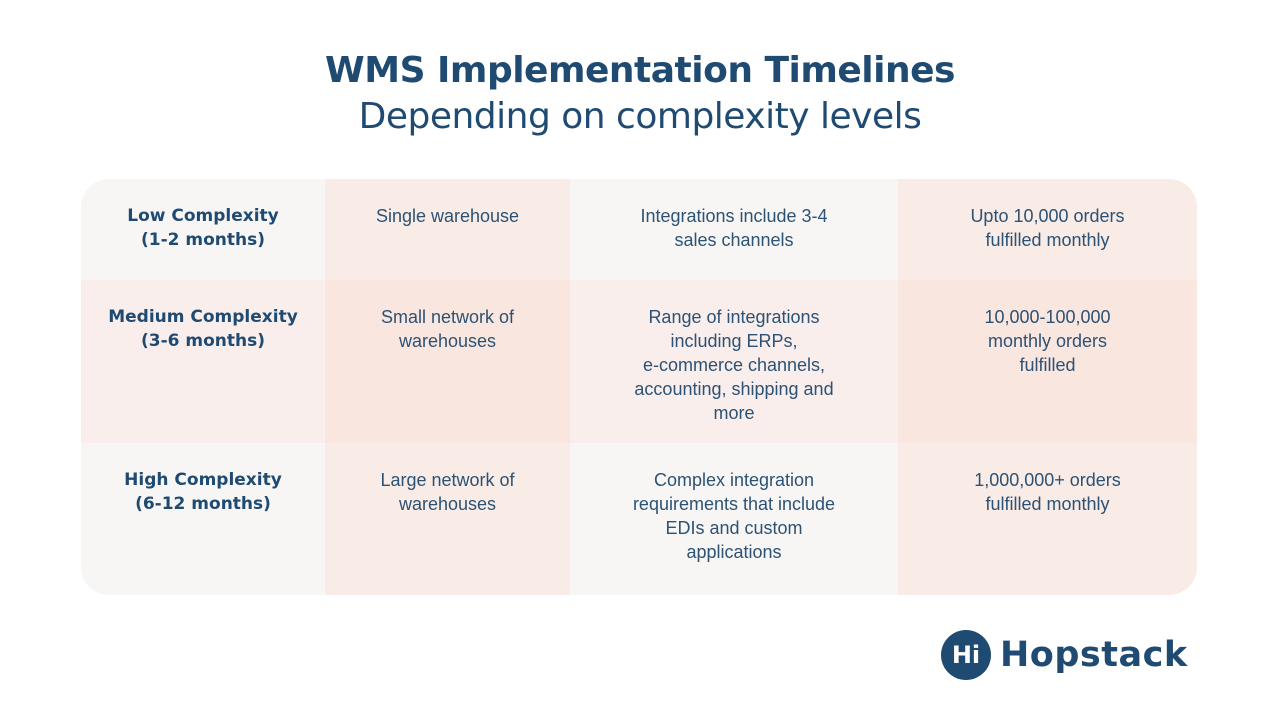 Image resolution: width=1280 pixels, height=720 pixels. What do you see at coordinates (447, 229) in the screenshot?
I see `row-low-warehouses: Single warehouse` at bounding box center [447, 229].